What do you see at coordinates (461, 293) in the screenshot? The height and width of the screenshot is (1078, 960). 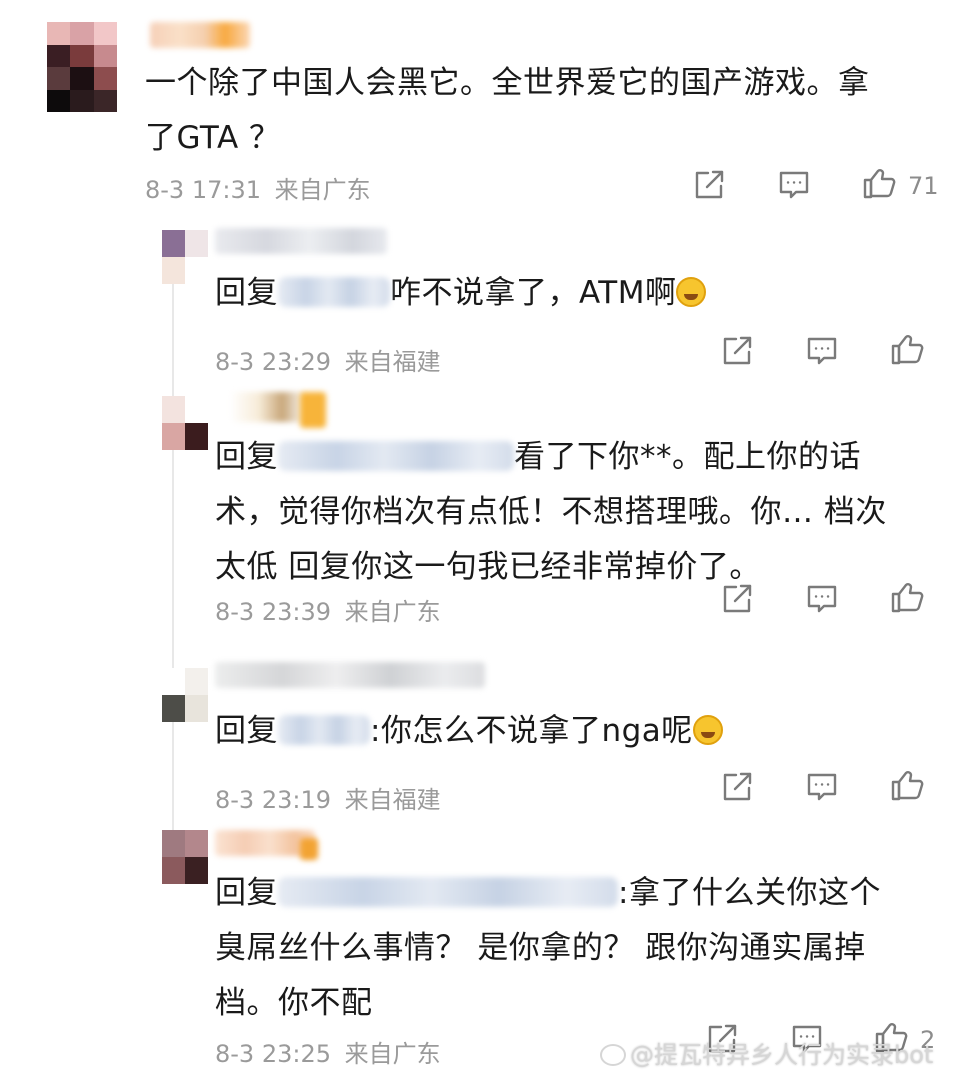 I see `reply-text: 回复 咋不说拿了，ATM啊` at bounding box center [461, 293].